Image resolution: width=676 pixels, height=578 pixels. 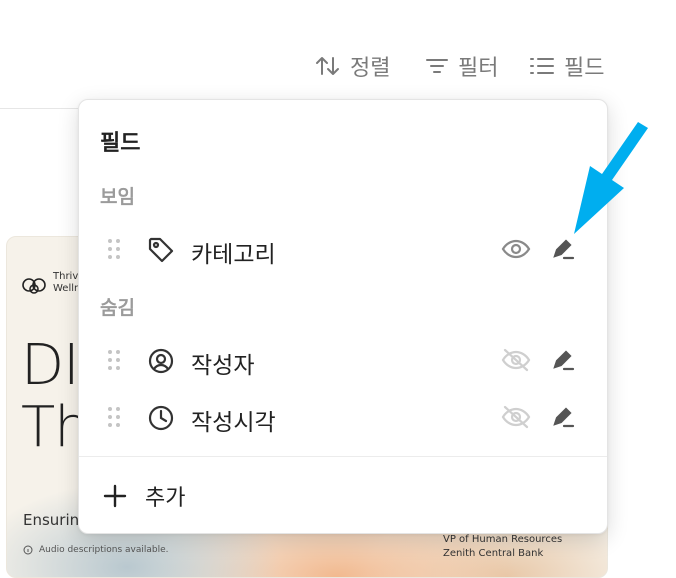 I want to click on filter-button: 필터, so click(x=461, y=66).